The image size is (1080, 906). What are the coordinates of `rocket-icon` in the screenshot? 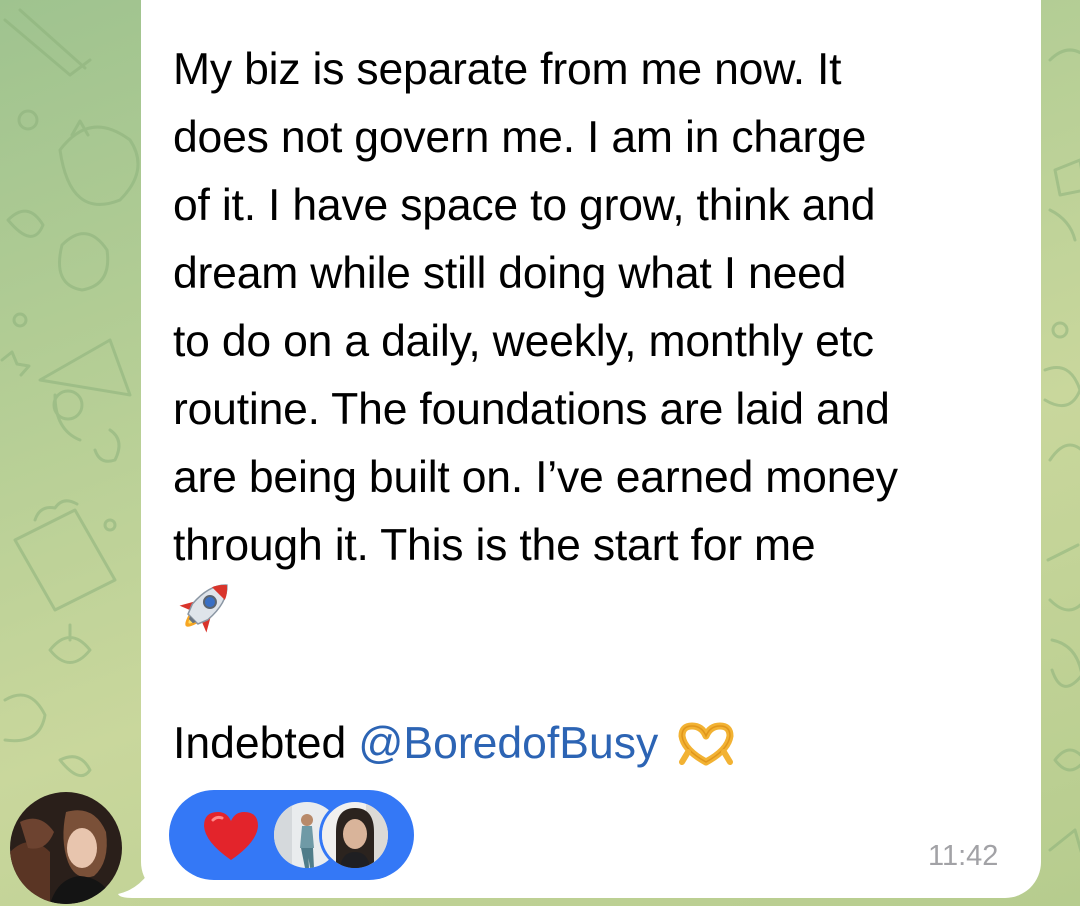 It's located at (203, 608).